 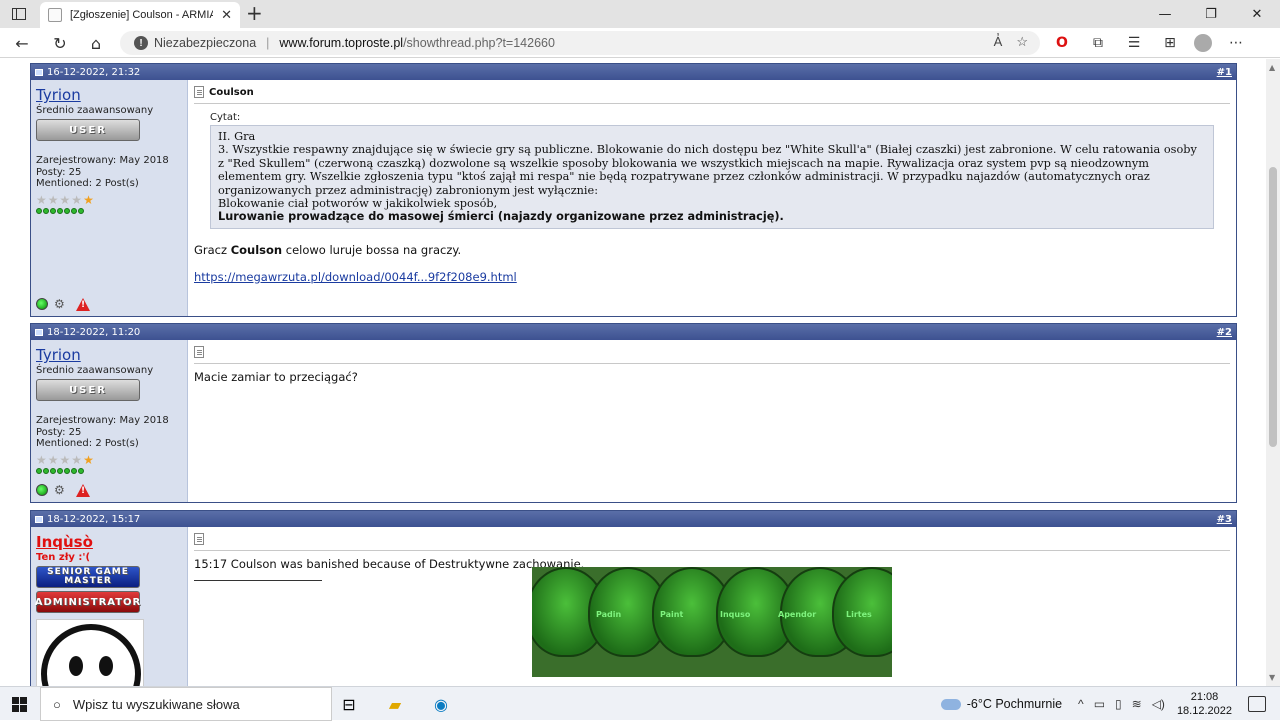 What do you see at coordinates (1224, 519) in the screenshot?
I see `post-number-link: #3` at bounding box center [1224, 519].